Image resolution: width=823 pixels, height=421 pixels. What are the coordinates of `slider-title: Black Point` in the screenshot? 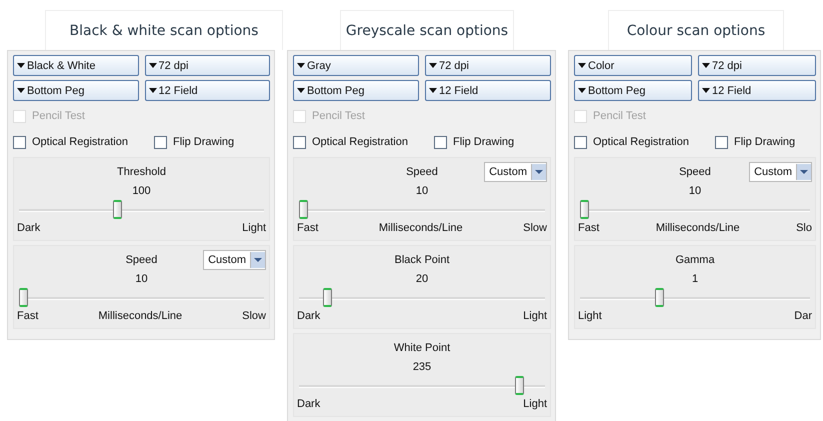 It's located at (422, 260).